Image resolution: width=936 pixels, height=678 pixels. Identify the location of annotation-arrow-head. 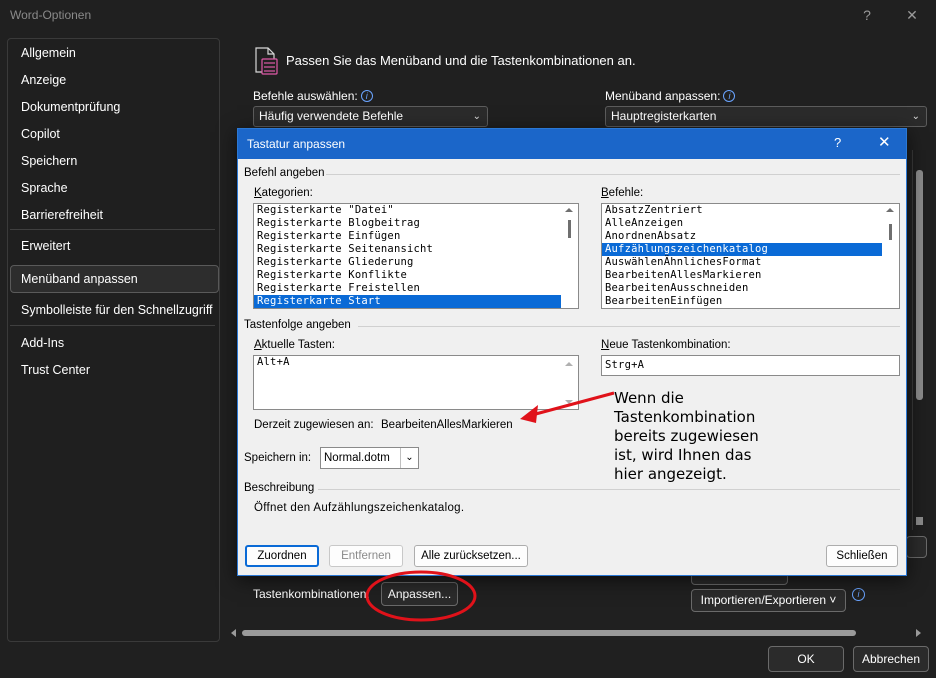
(529, 414).